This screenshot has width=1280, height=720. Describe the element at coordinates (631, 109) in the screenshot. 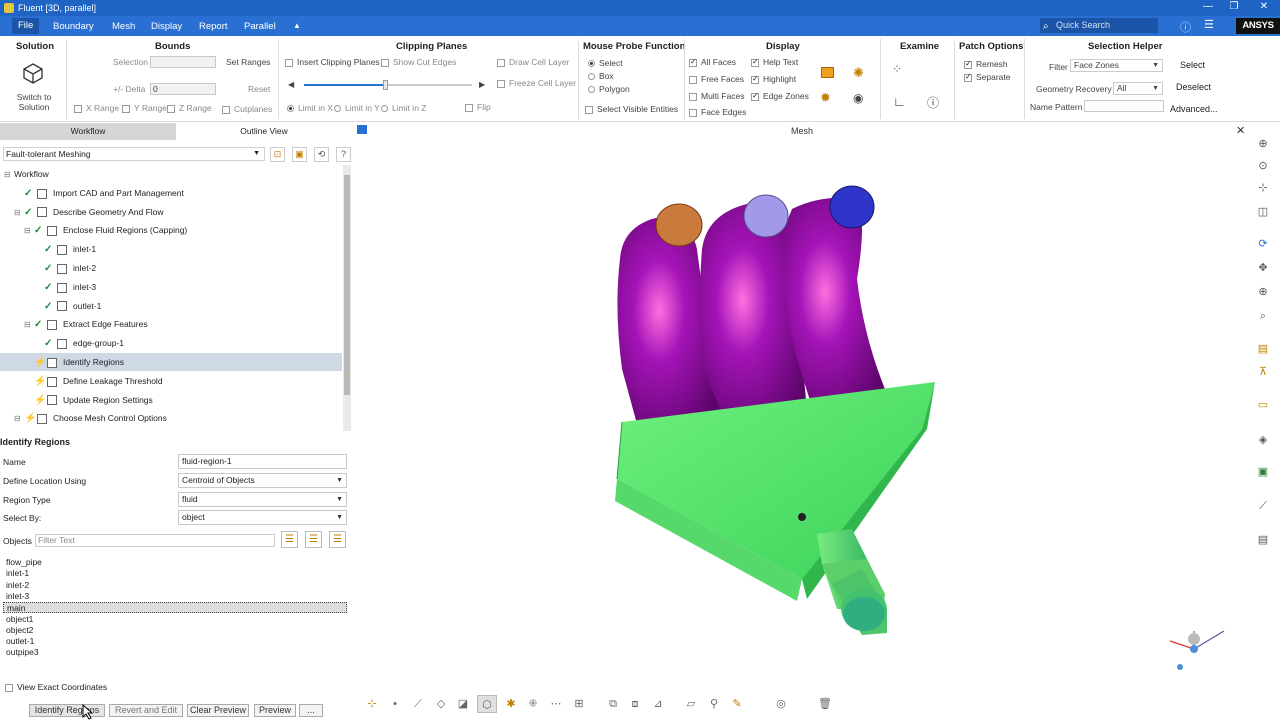

I see `select-visible-checkbox: Select Visible Entities` at that location.